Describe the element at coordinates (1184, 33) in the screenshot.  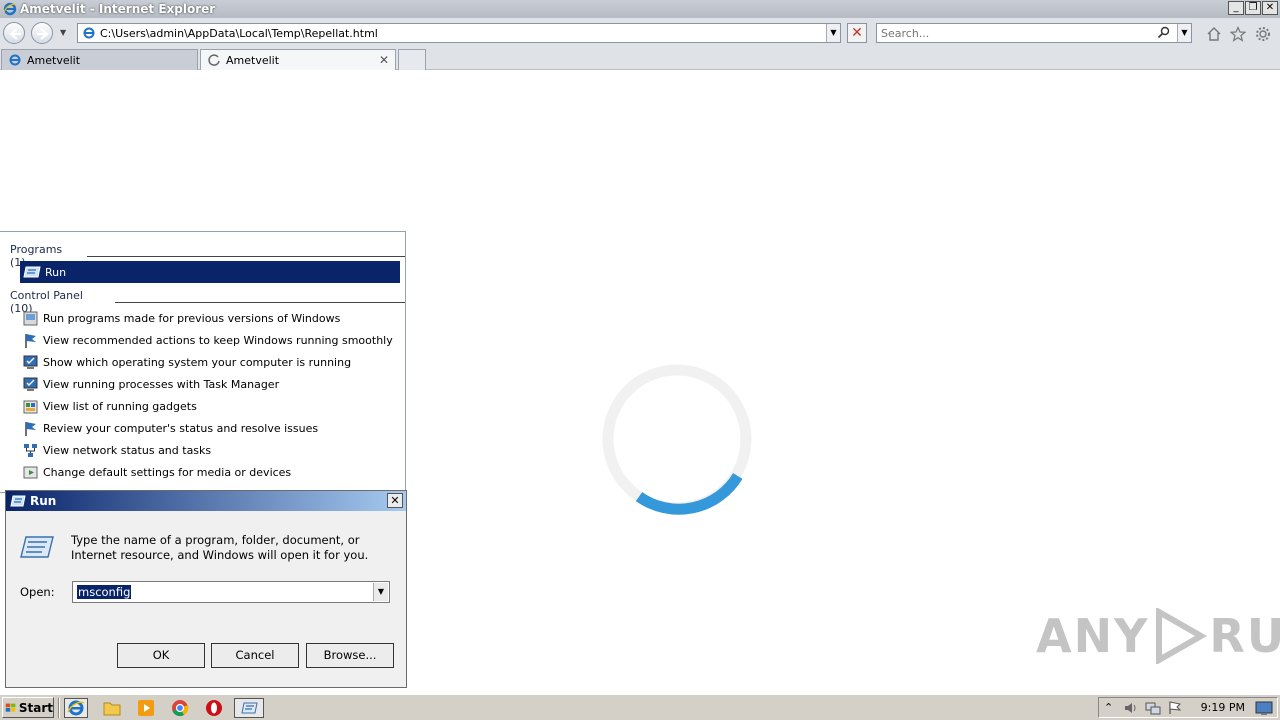
I see `search-dropdown-icon: ▼` at that location.